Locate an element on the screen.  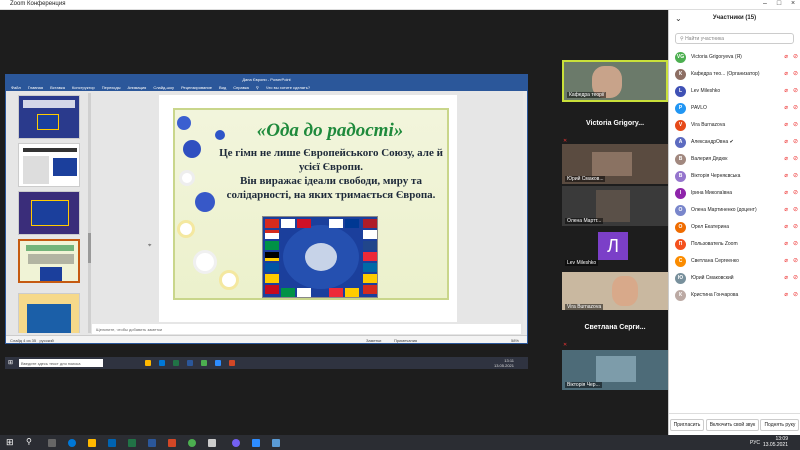
participant-row: V Vira Burnazova ⌀ ⊘ is located at coordinates (734, 125).